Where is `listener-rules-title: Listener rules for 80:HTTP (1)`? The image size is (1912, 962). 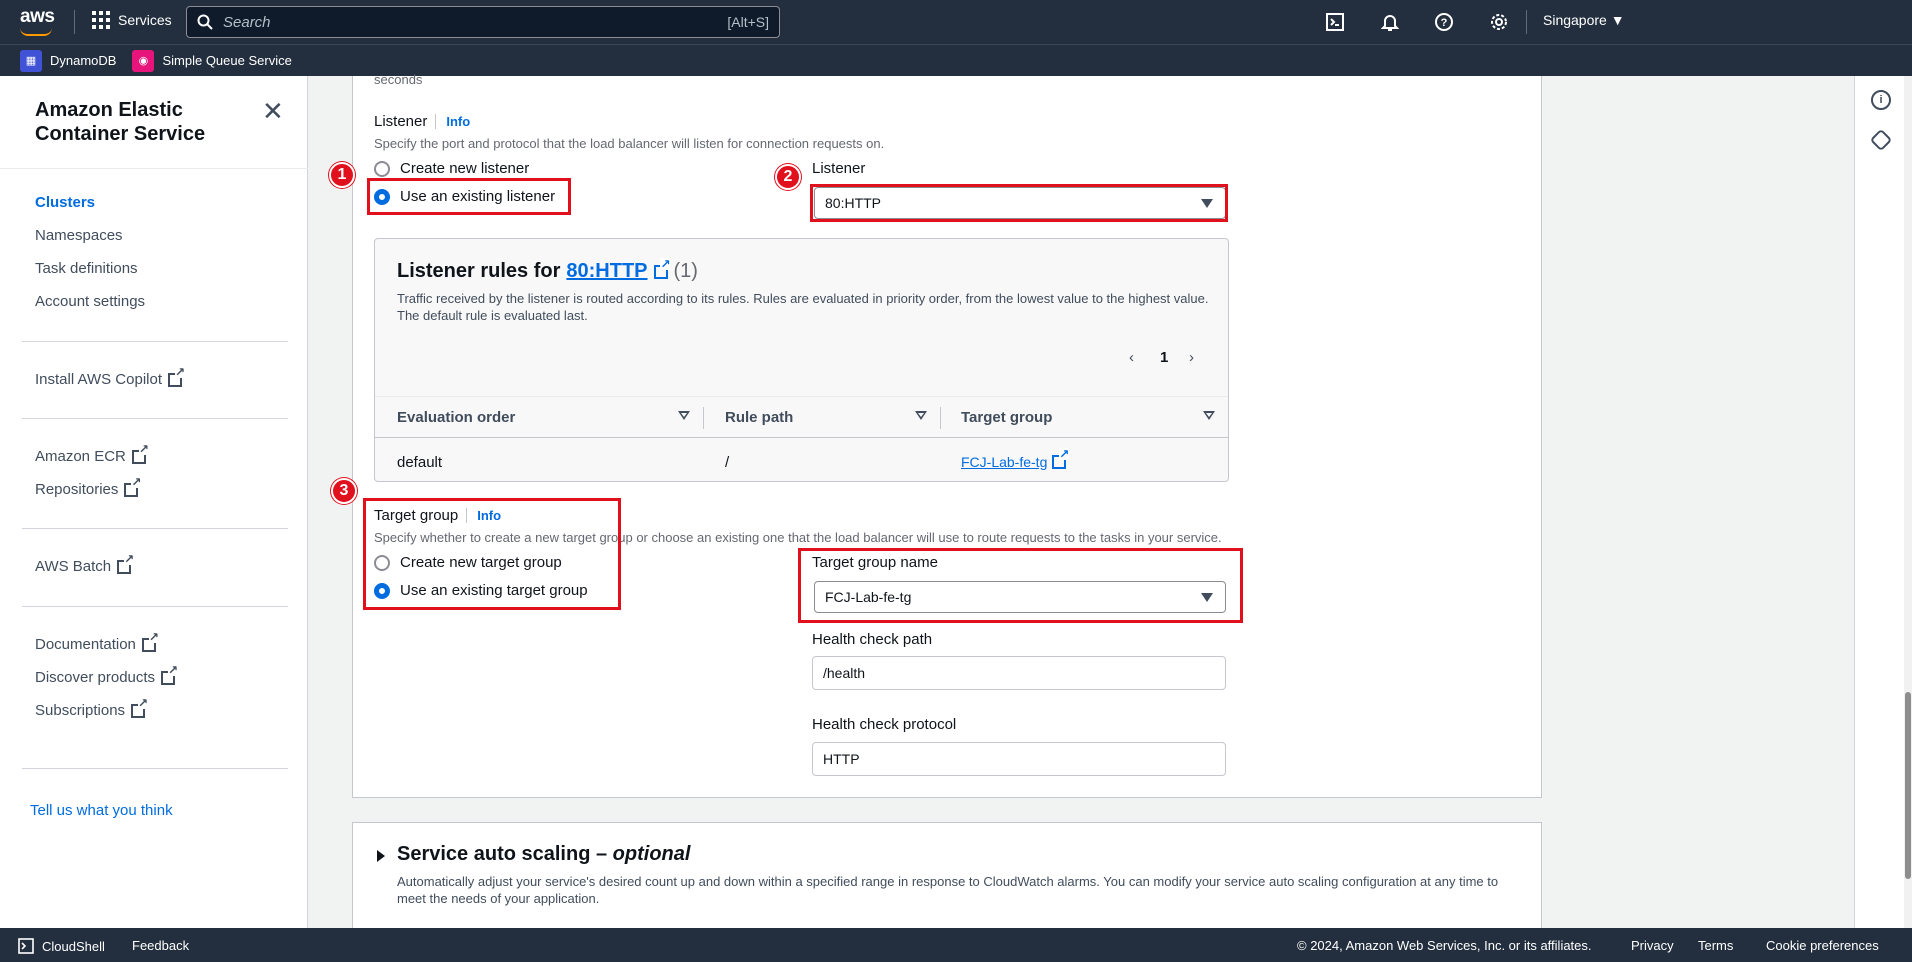
listener-rules-title: Listener rules for 80:HTTP (1) is located at coordinates (547, 270).